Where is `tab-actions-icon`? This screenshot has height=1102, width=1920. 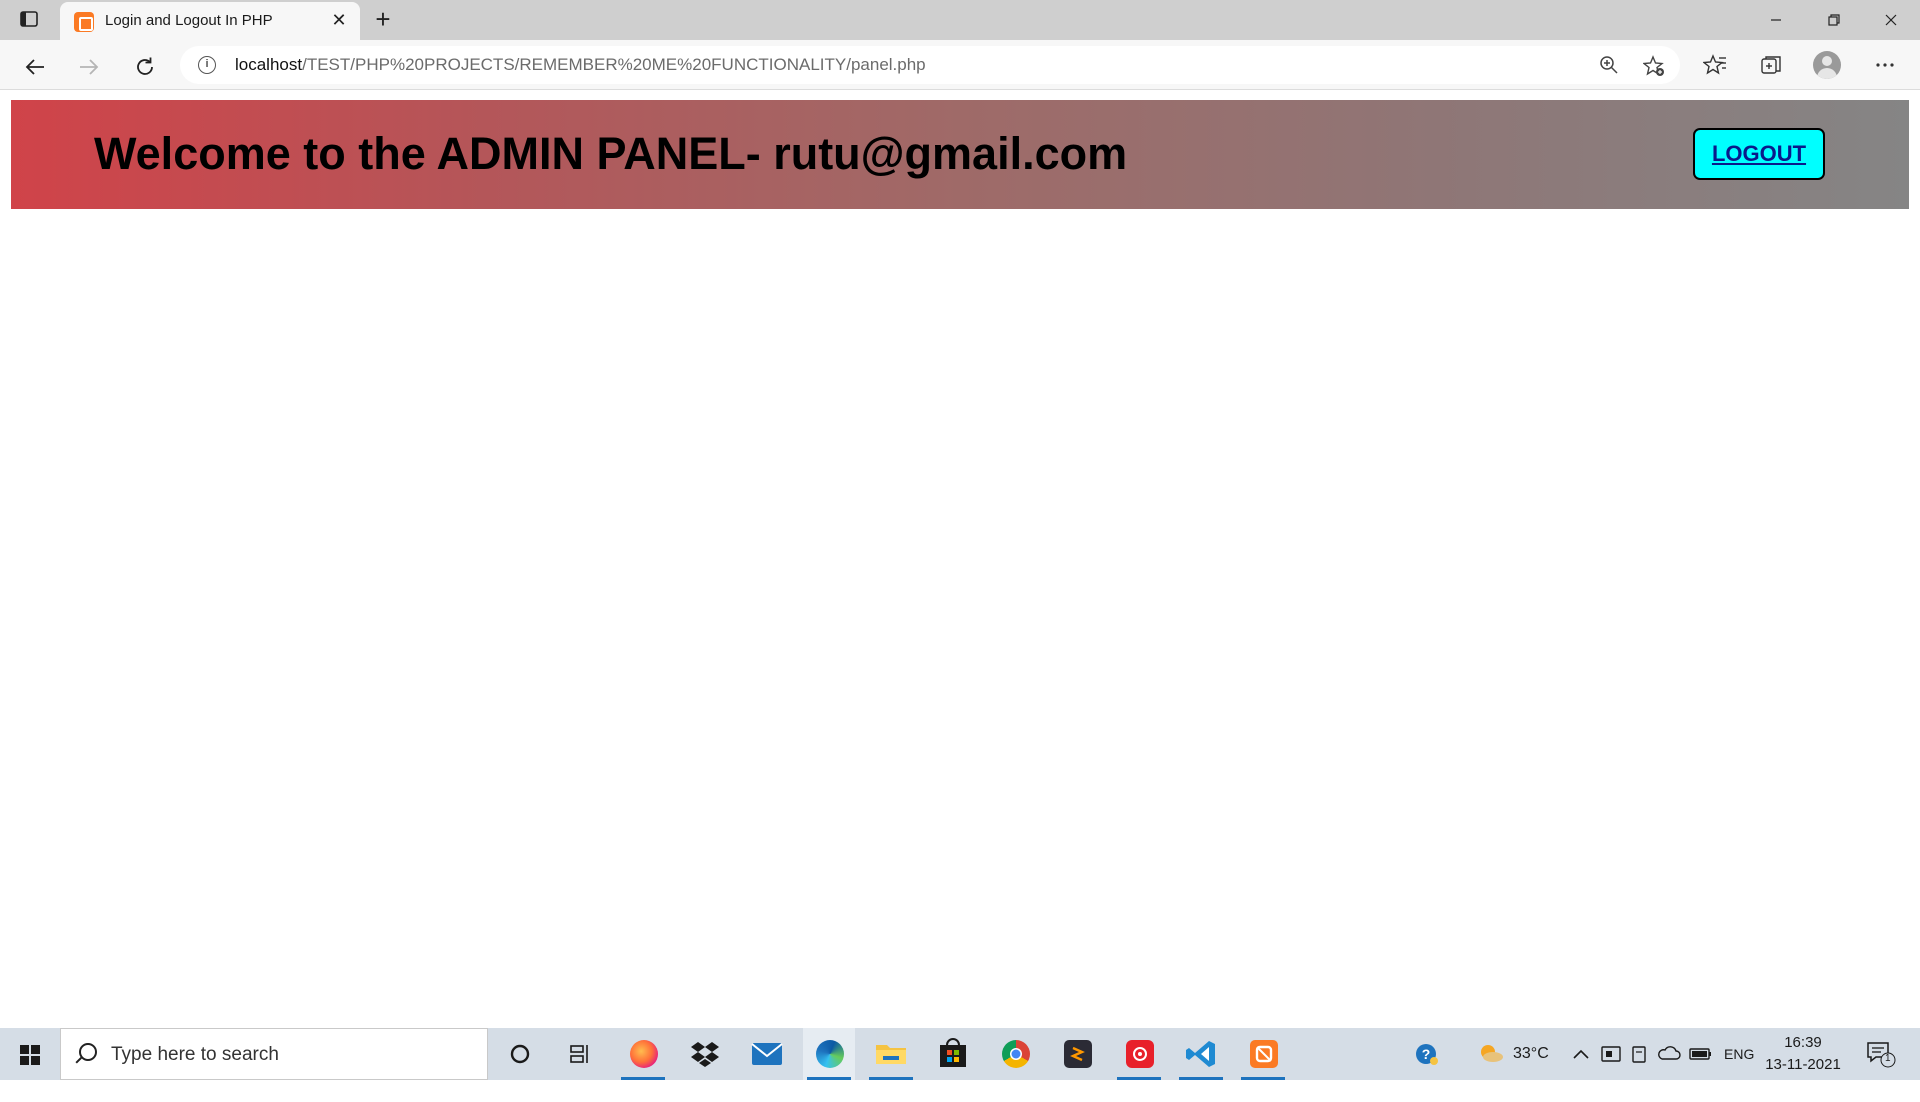 tab-actions-icon is located at coordinates (30, 20).